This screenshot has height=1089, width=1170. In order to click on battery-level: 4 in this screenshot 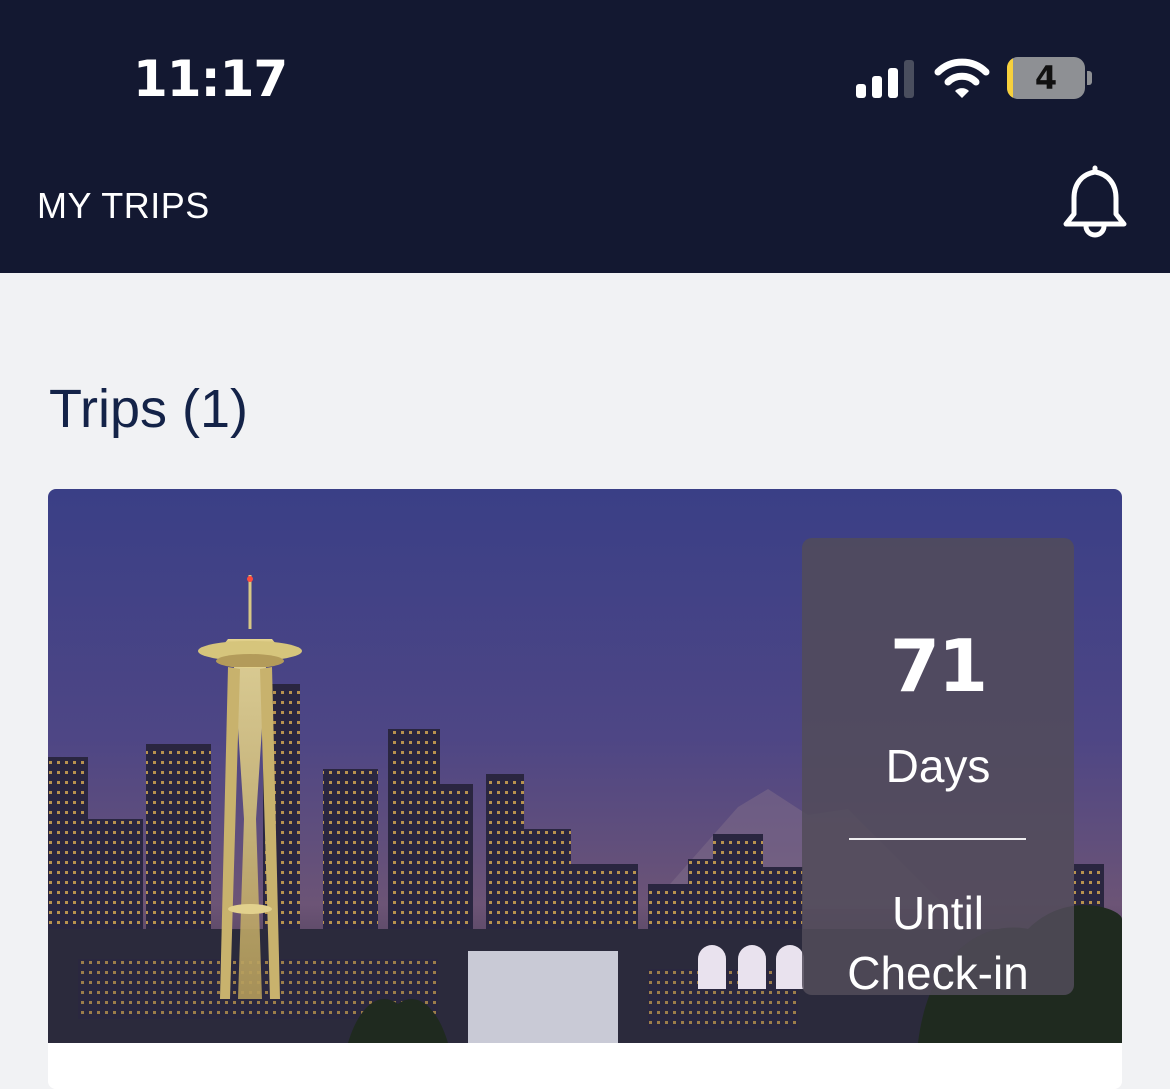, I will do `click(1046, 78)`.